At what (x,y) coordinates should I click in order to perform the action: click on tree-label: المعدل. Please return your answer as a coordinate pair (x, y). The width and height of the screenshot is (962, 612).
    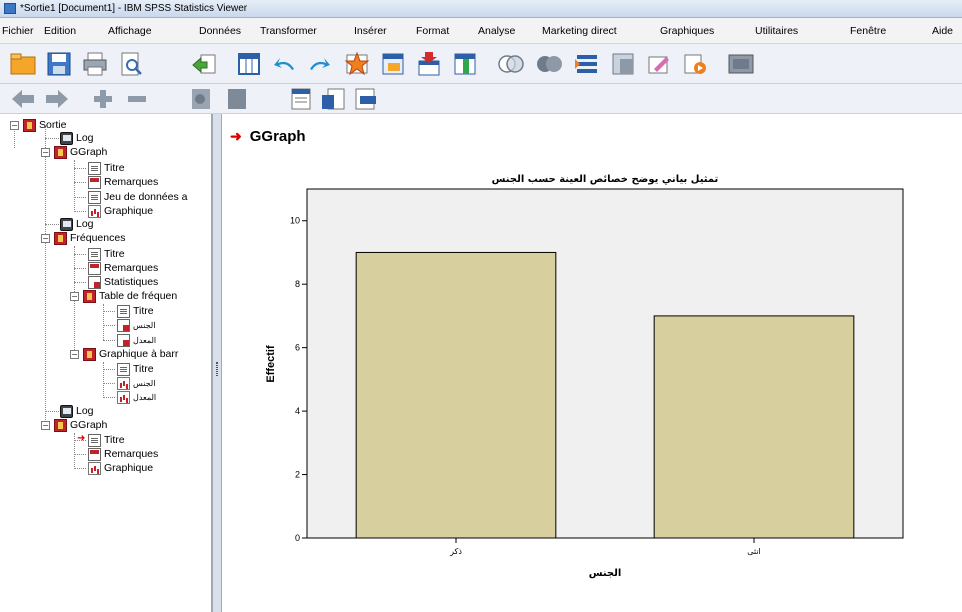
    Looking at the image, I should click on (145, 397).